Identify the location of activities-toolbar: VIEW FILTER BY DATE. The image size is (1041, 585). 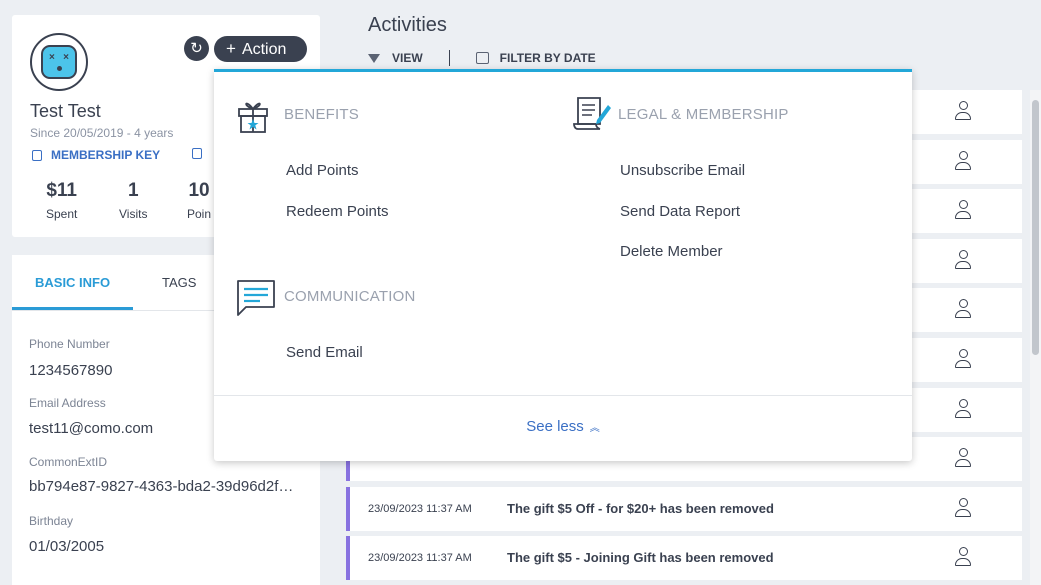
(482, 58).